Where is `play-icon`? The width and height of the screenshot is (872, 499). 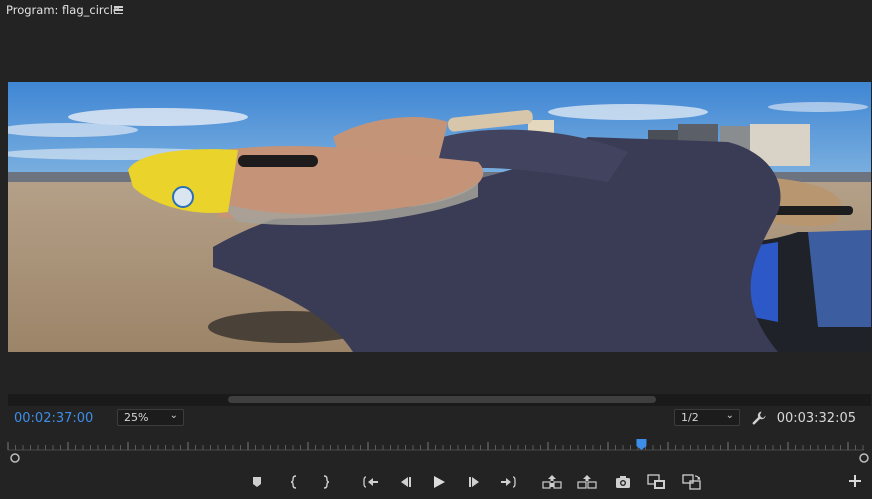 play-icon is located at coordinates (439, 482).